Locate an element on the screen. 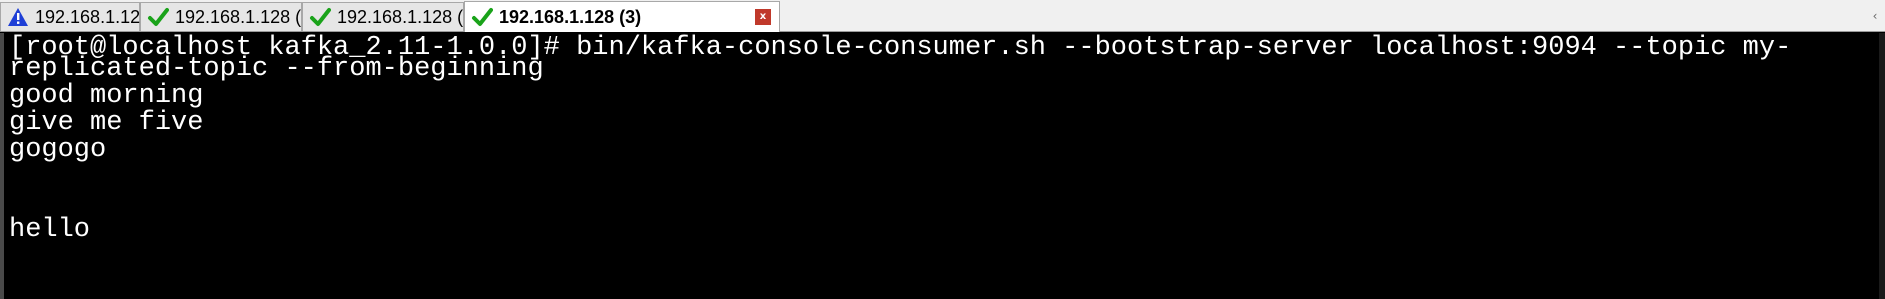 This screenshot has width=1885, height=299. tab-label: 192.168.1.128 (1) is located at coordinates (246, 16).